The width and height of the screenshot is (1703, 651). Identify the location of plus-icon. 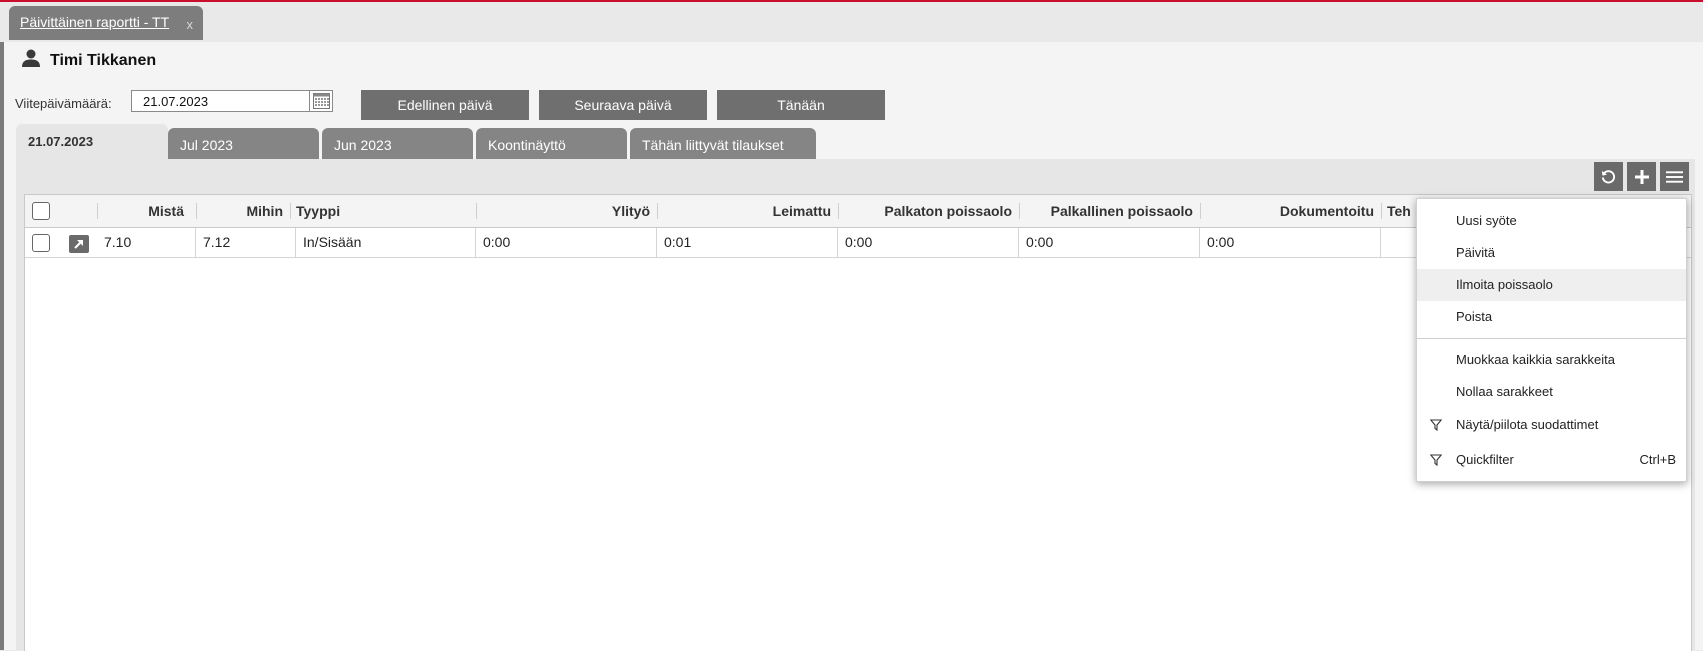
(1641, 176).